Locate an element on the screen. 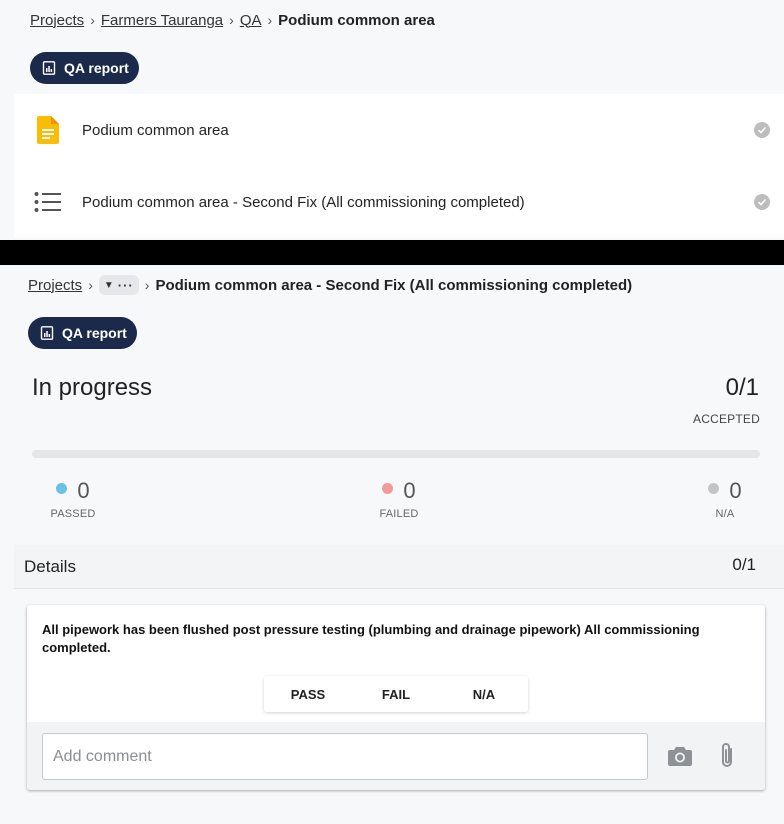 The width and height of the screenshot is (784, 824). accepted-ratio: 0/1 is located at coordinates (742, 387).